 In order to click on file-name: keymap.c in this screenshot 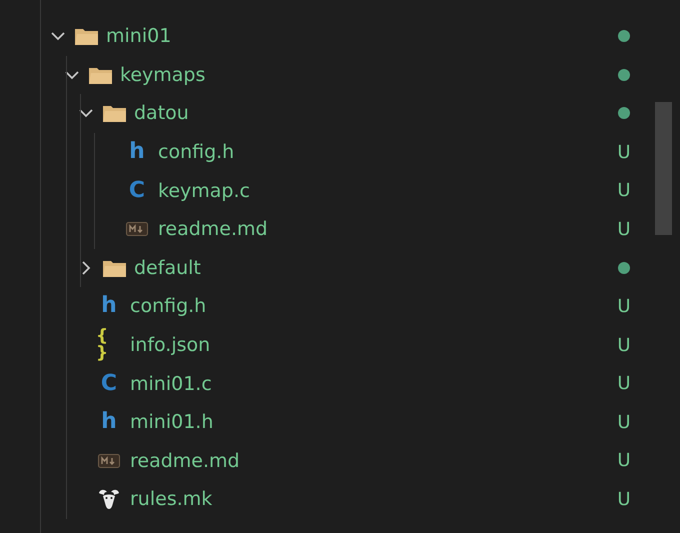, I will do `click(381, 191)`.